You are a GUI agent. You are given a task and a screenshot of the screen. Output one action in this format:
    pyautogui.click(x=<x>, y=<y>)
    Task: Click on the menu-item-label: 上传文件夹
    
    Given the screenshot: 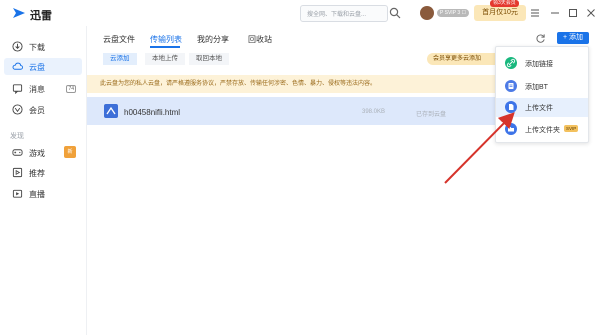 What is the action you would take?
    pyautogui.click(x=542, y=130)
    